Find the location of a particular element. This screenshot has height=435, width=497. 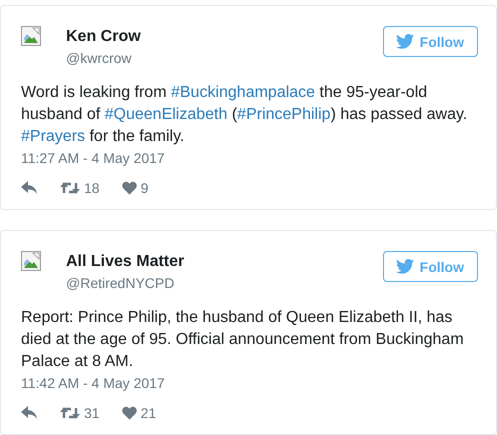

tweet-text: Report: Prince Philip, the husband of Queen Elizabeth II, has died at the age of 95. Official announcement from Buckingham Palace at 8 AM. is located at coordinates (243, 340).